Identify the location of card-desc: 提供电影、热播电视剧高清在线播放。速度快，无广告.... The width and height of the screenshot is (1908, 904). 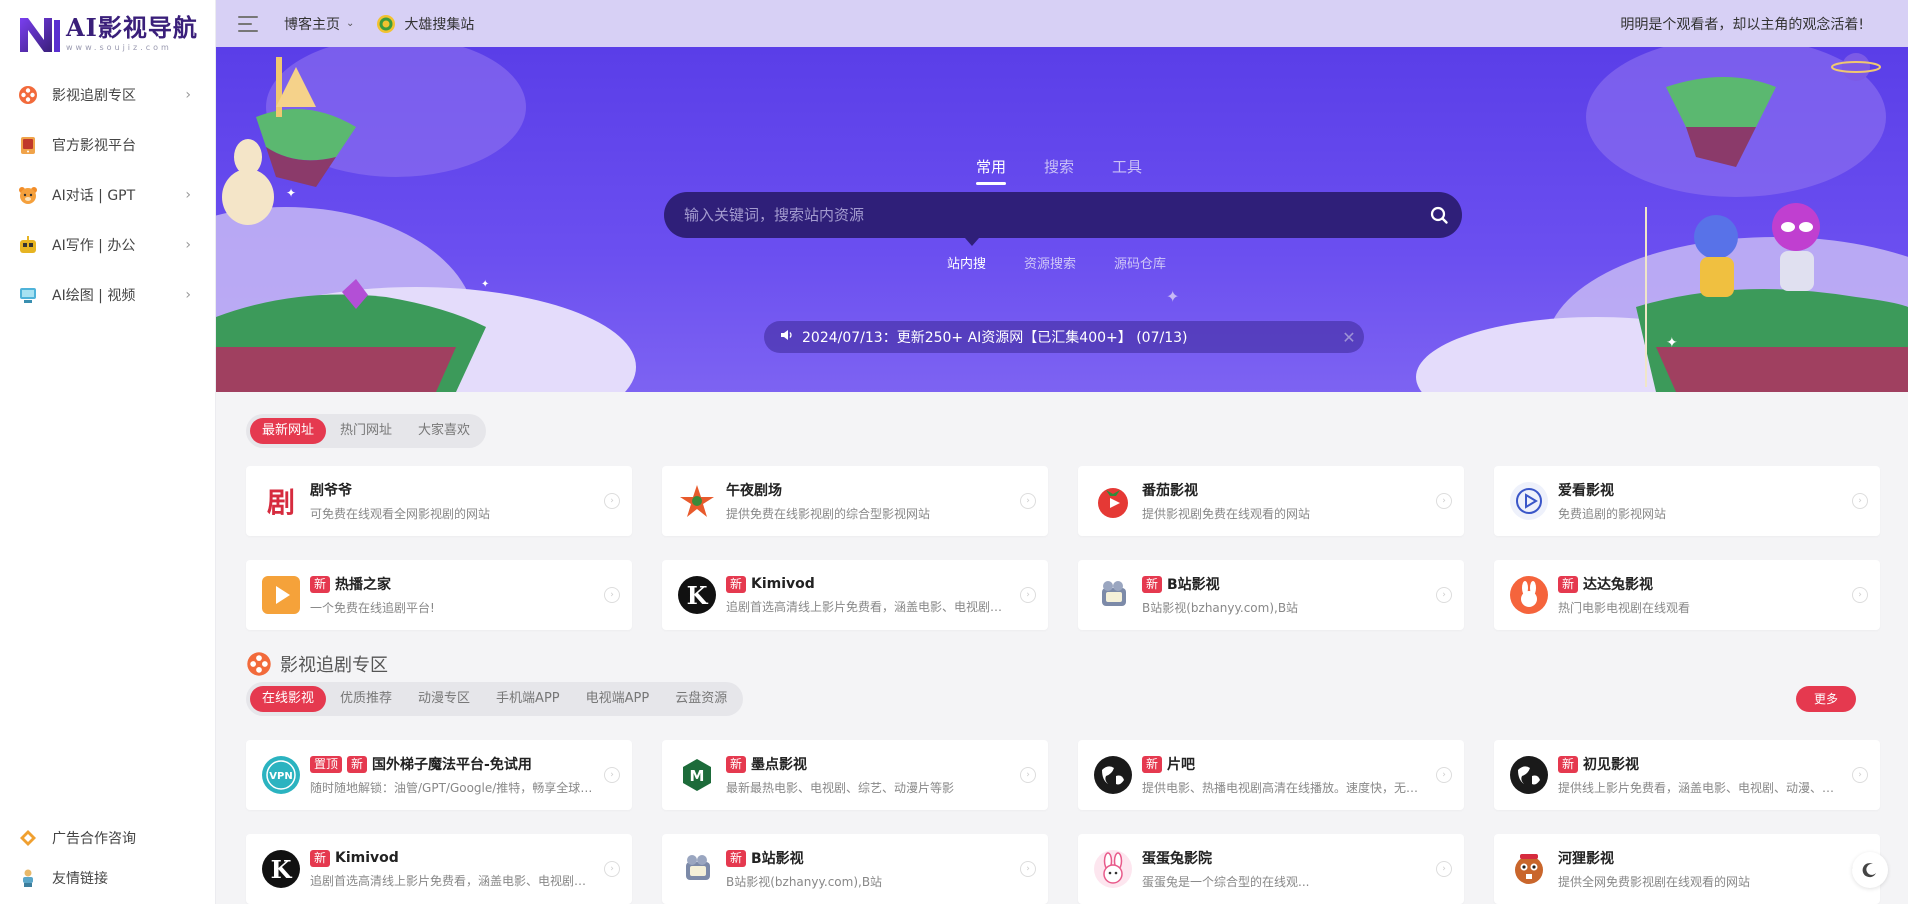
(1285, 788).